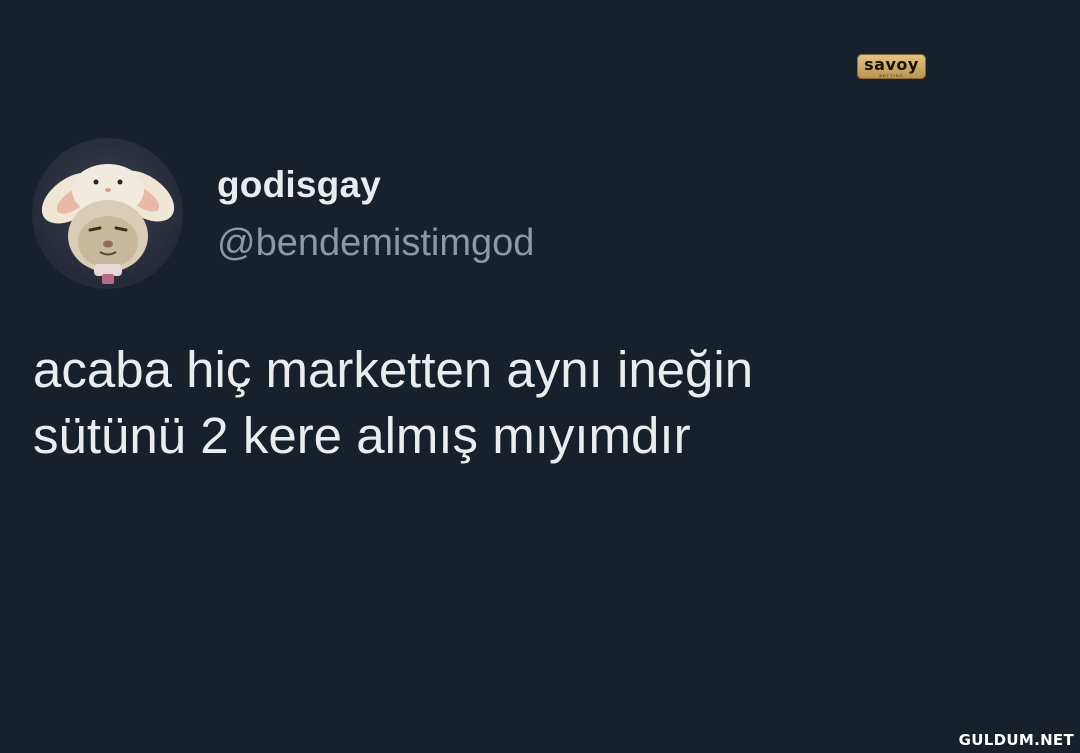 The height and width of the screenshot is (753, 1080). What do you see at coordinates (393, 369) in the screenshot?
I see `tweet-text-line: acaba hiç marketten aynı ineğin` at bounding box center [393, 369].